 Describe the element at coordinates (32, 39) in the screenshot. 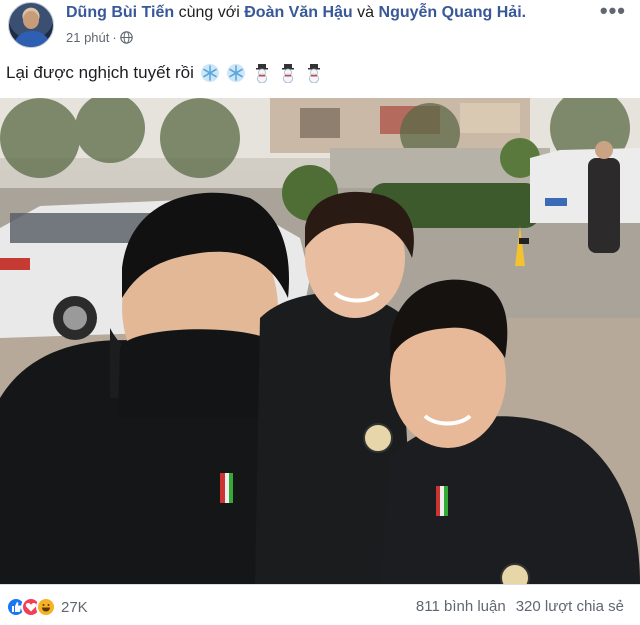

I see `avatar-shirt` at that location.